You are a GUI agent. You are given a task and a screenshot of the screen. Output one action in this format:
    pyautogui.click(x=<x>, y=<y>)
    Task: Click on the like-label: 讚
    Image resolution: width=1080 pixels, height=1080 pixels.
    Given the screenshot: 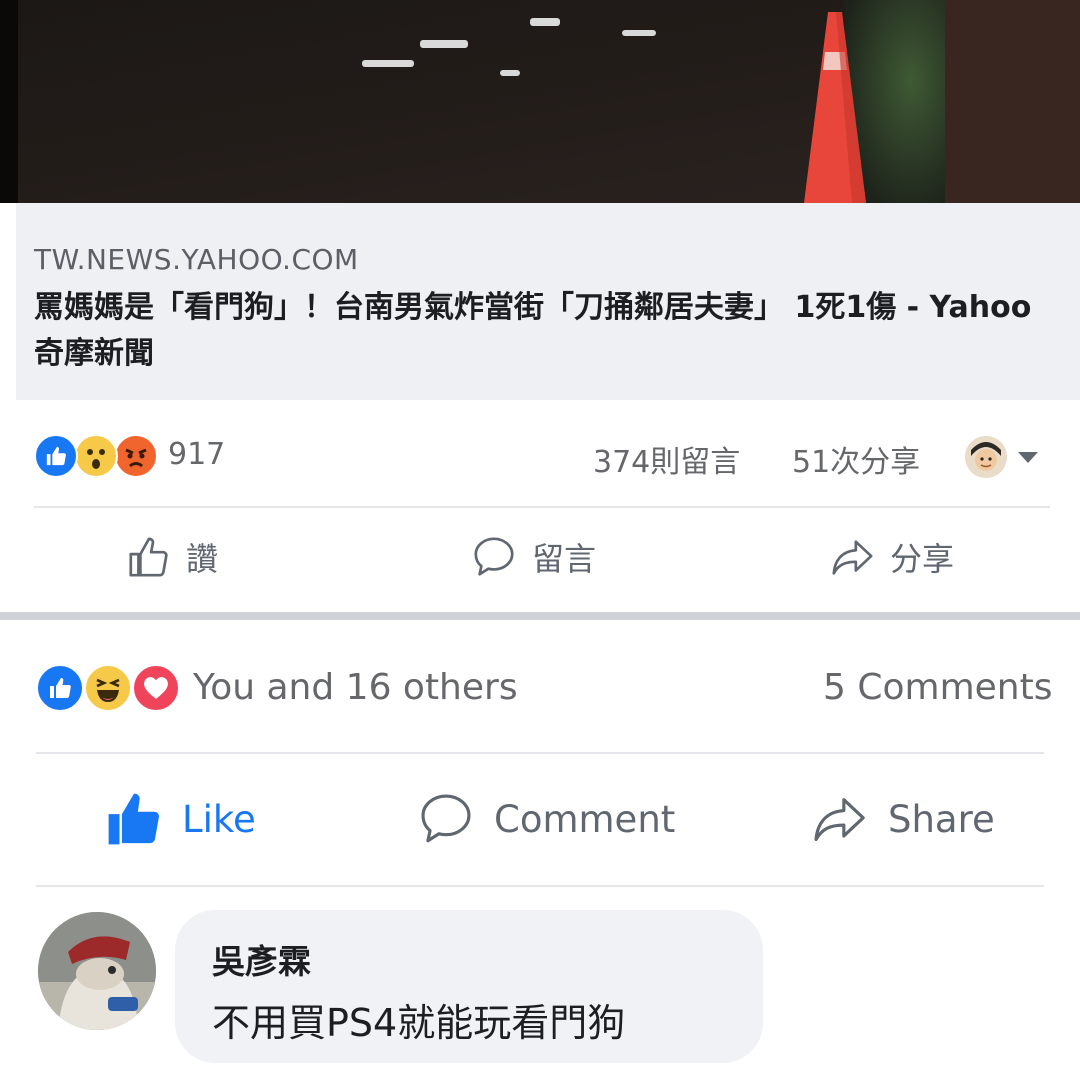 What is the action you would take?
    pyautogui.click(x=202, y=559)
    